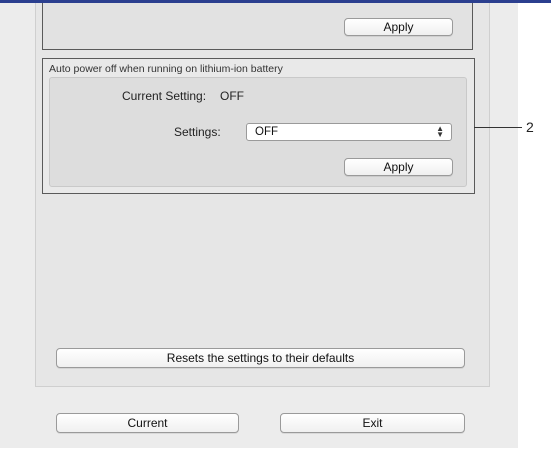  Describe the element at coordinates (398, 27) in the screenshot. I see `top-apply-button: Apply` at that location.